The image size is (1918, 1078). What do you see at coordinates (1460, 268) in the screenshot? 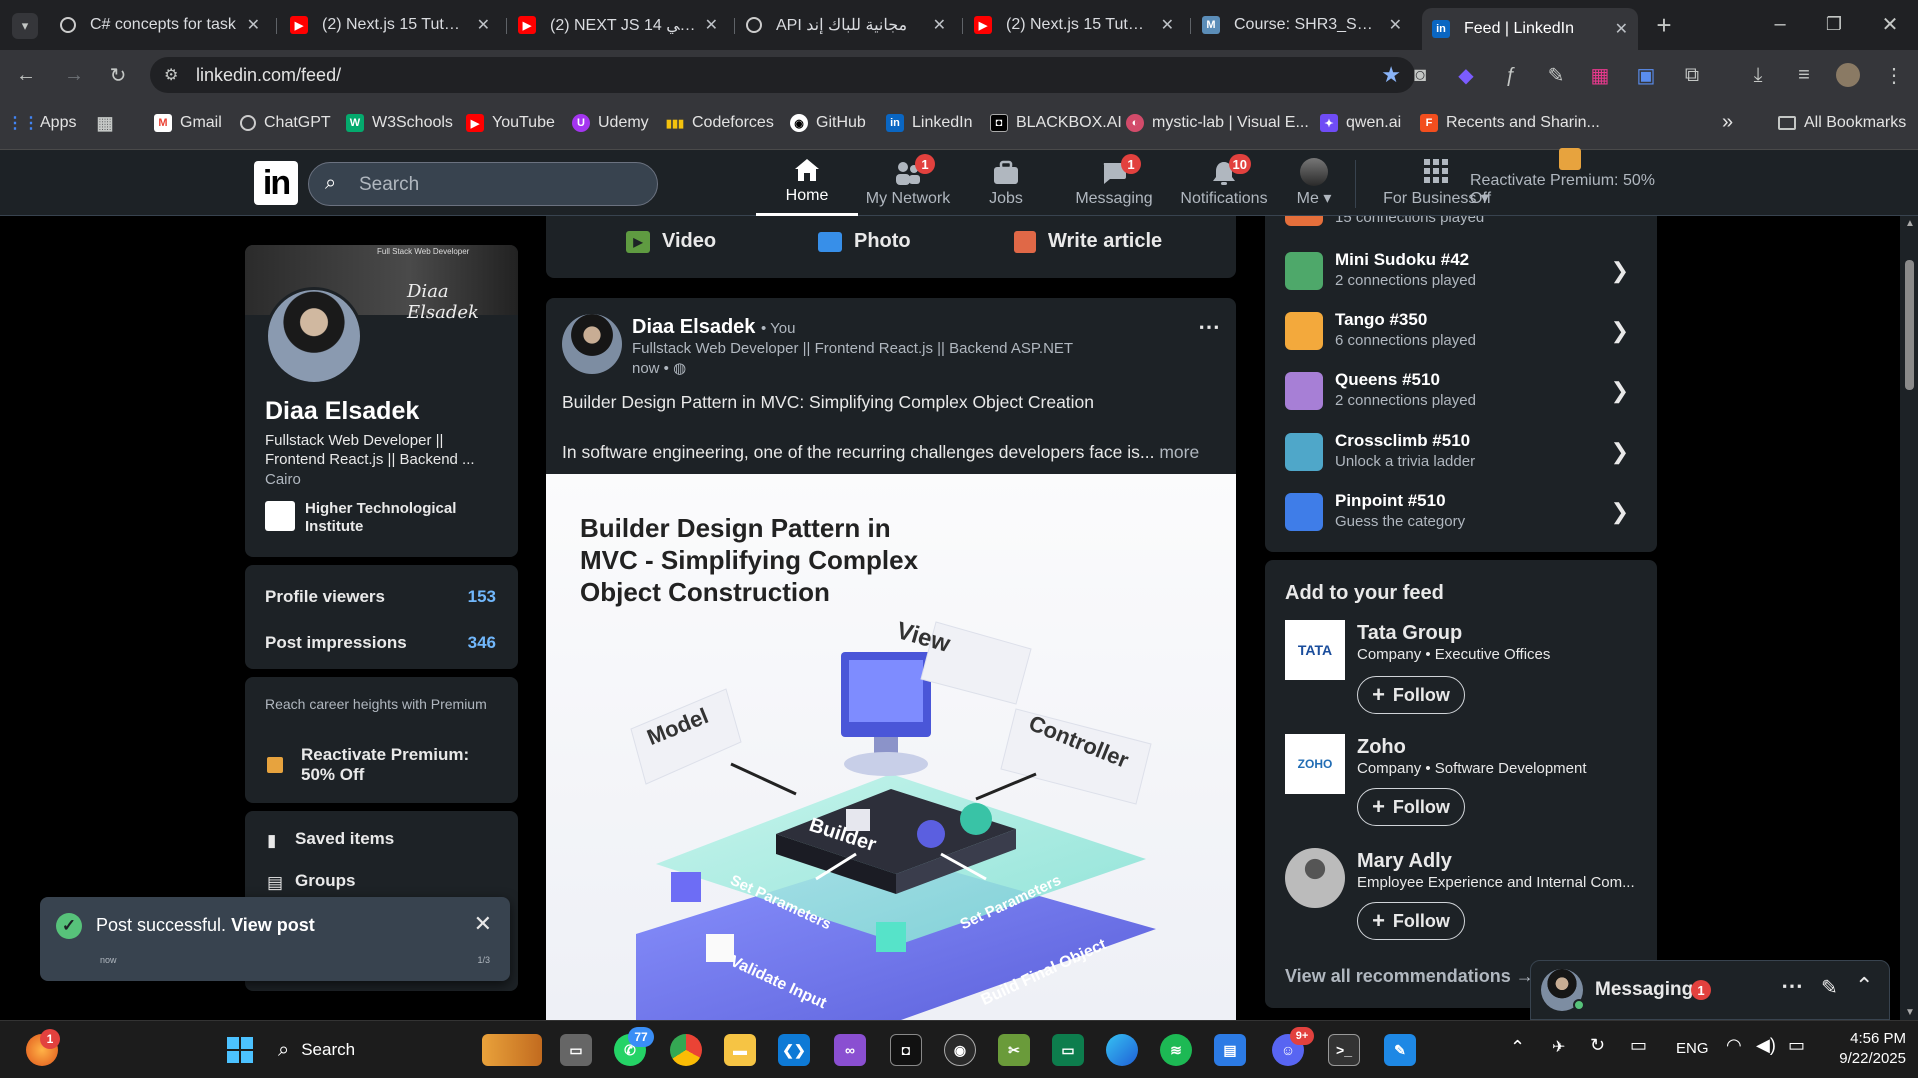
I see `game-item: Mini Sudoku #42 2 connections played ❯` at bounding box center [1460, 268].